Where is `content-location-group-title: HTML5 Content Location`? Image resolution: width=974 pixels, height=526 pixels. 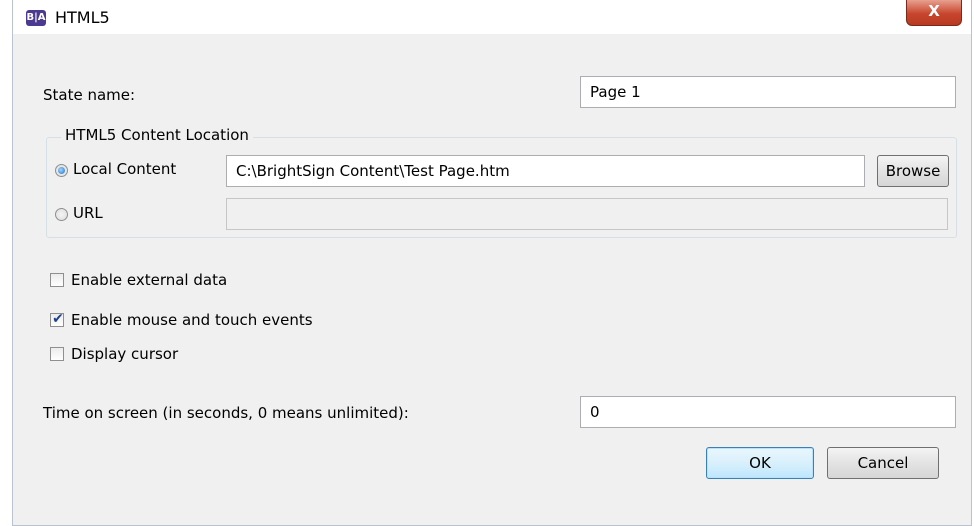 content-location-group-title: HTML5 Content Location is located at coordinates (157, 135).